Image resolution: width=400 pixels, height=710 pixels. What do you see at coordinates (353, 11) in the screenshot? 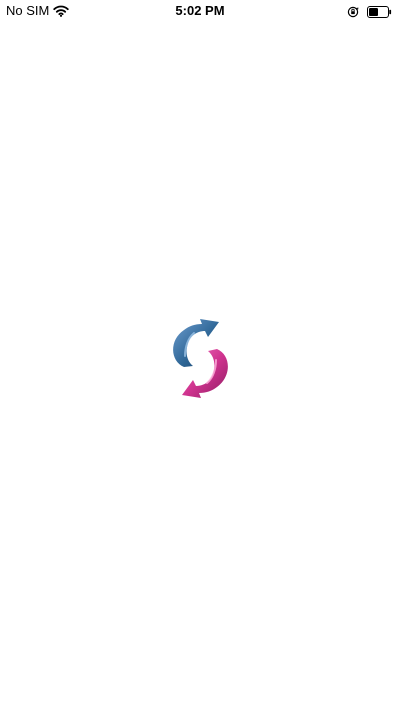
I see `orientation-lock-icon` at bounding box center [353, 11].